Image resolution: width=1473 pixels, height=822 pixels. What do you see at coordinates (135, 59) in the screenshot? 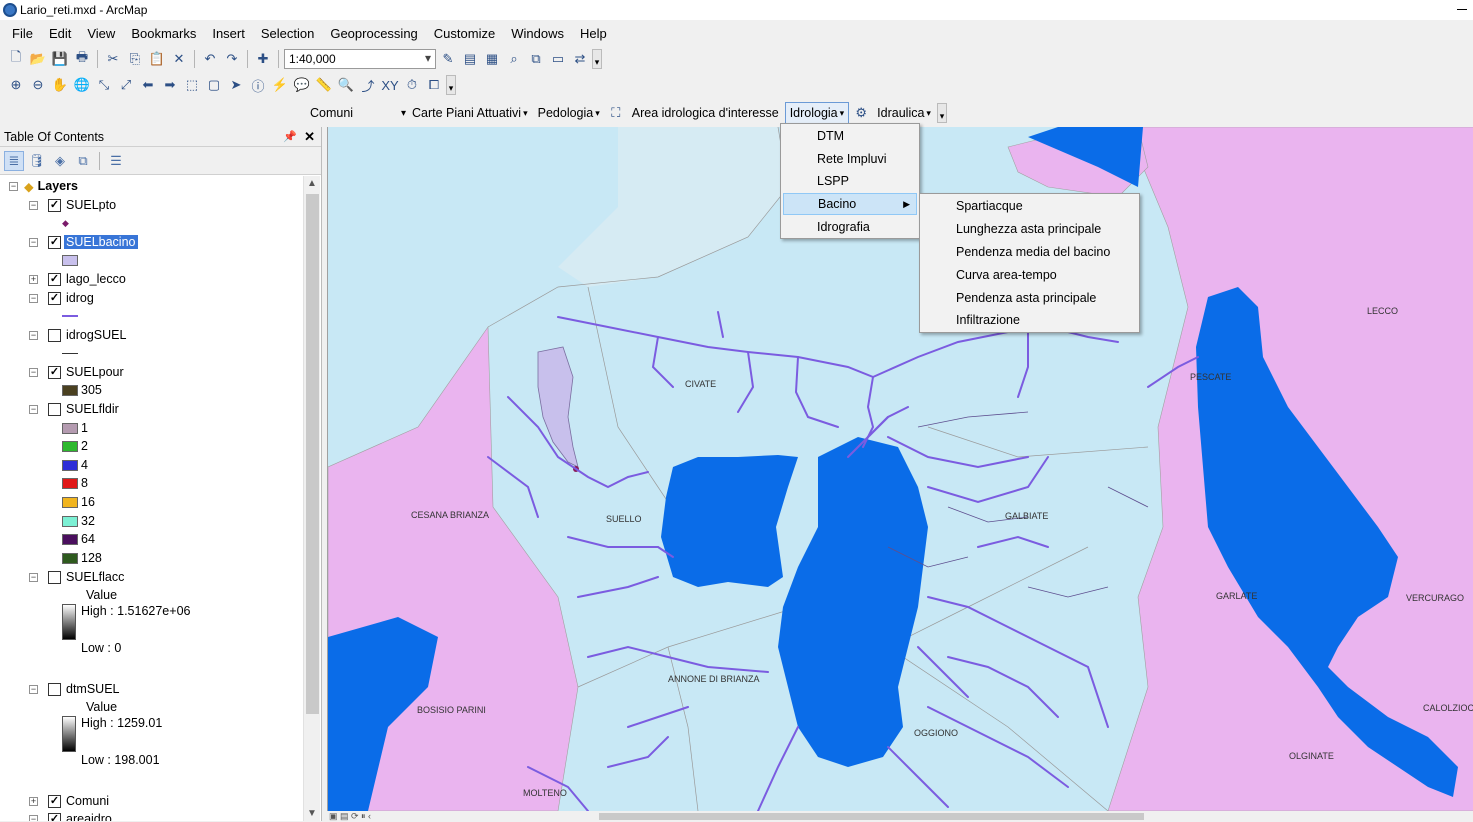
I see `copy-icon: ⎘` at bounding box center [135, 59].